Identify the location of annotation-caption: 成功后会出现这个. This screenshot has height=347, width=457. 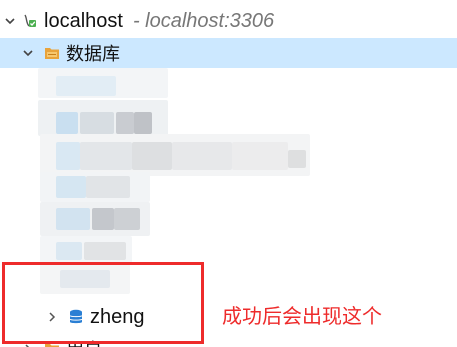
(302, 316).